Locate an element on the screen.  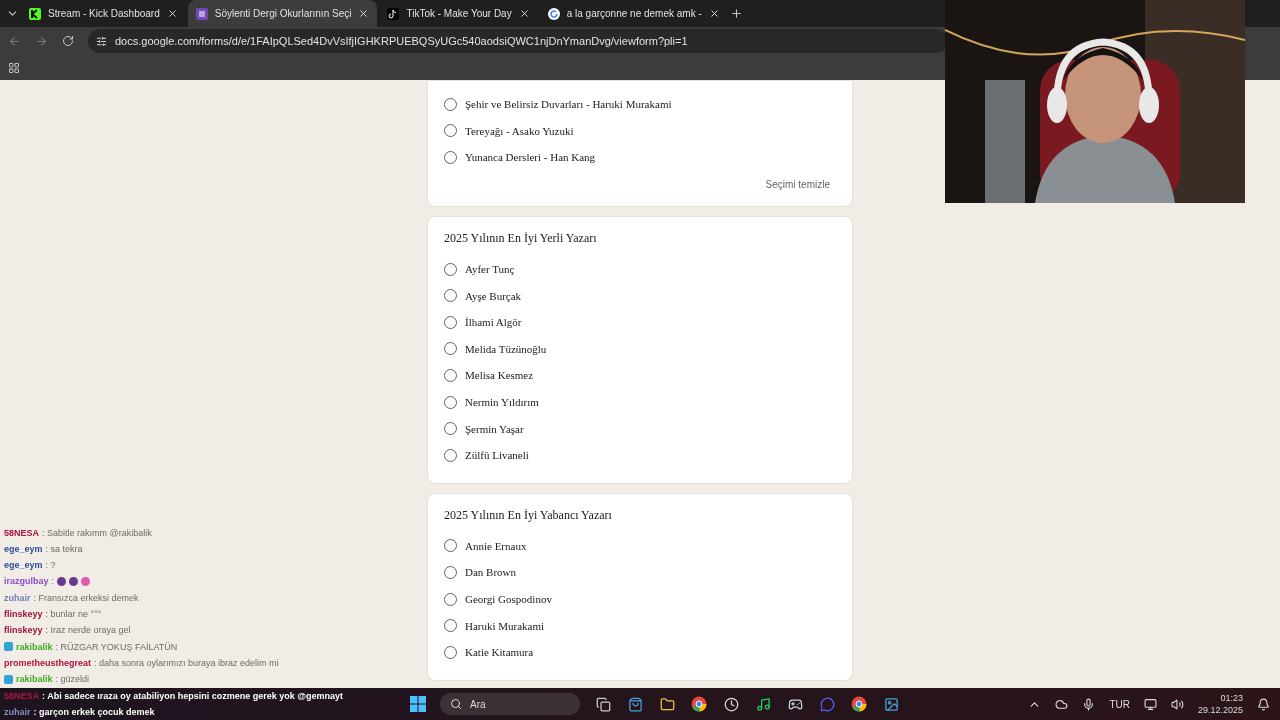
chat-message: : daha sonra oylarımızı buraya ibraz edelim mi is located at coordinates (186, 662).